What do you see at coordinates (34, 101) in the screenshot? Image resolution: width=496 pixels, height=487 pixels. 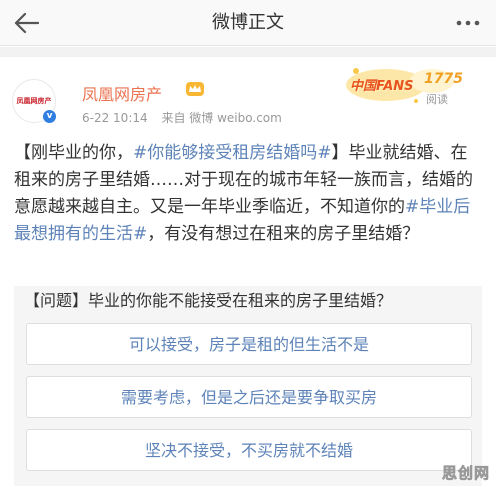 I see `avatar-logo-text: 凤凰网房产` at bounding box center [34, 101].